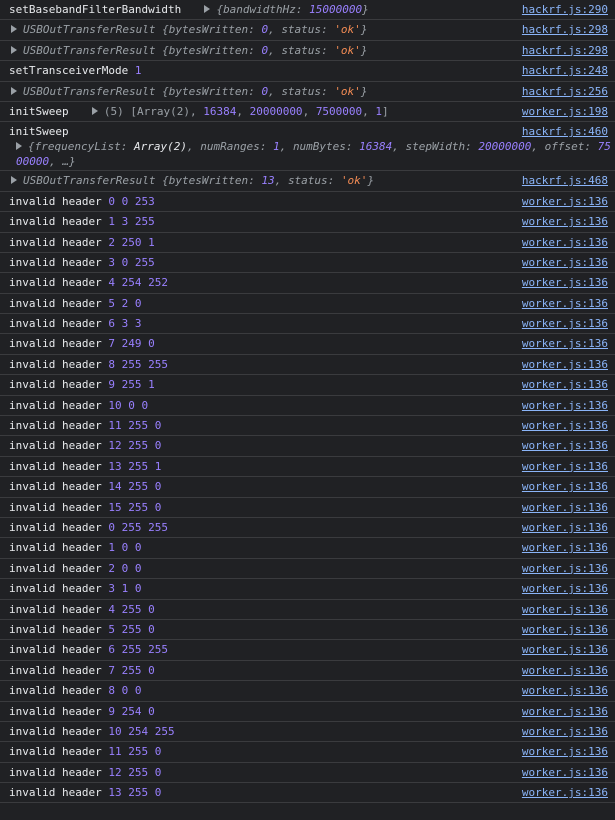 This screenshot has height=820, width=615. Describe the element at coordinates (307, 630) in the screenshot. I see `console-message: invalid header 5 255 0 worker.js:136` at that location.